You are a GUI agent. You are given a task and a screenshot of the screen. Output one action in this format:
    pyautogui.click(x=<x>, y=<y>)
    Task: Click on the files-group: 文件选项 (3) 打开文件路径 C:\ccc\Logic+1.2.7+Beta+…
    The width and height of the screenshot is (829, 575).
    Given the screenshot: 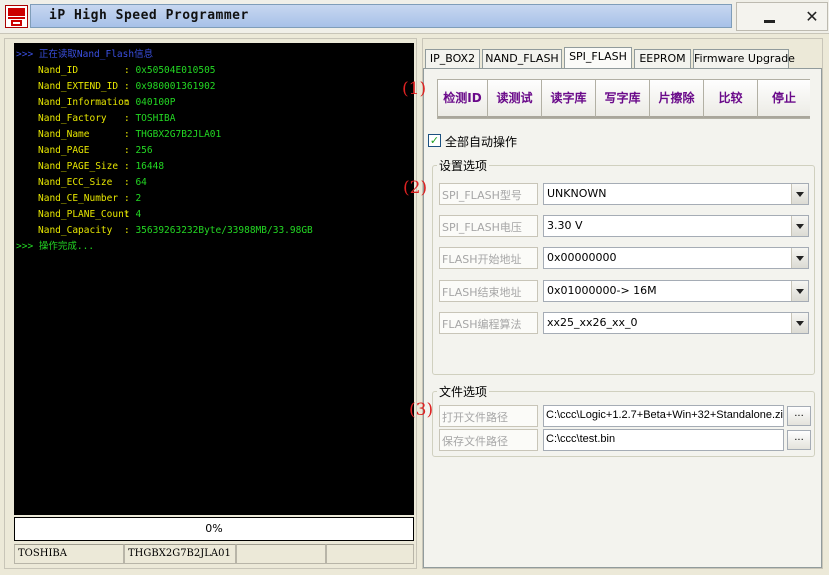 What is the action you would take?
    pyautogui.click(x=612, y=420)
    